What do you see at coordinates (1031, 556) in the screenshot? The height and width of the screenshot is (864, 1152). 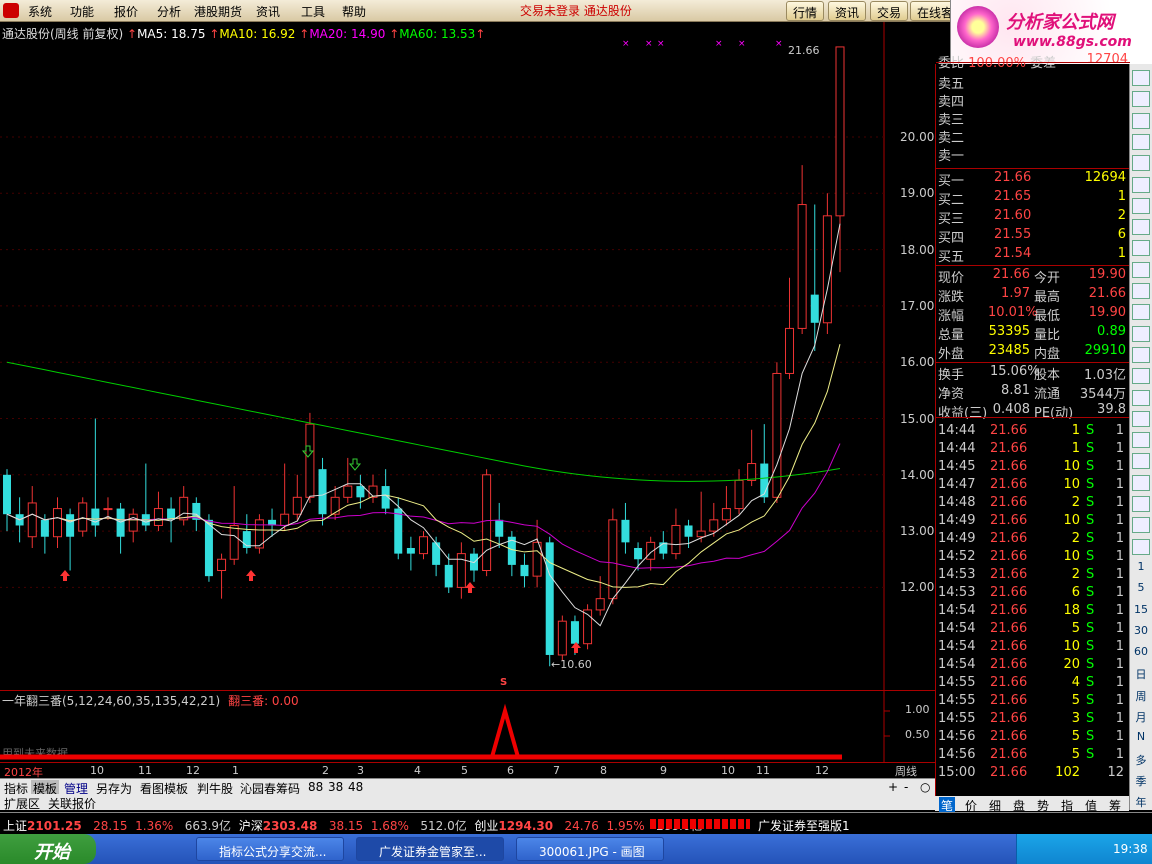 I see `tick-row: 14:52 21.66 10 S 1` at bounding box center [1031, 556].